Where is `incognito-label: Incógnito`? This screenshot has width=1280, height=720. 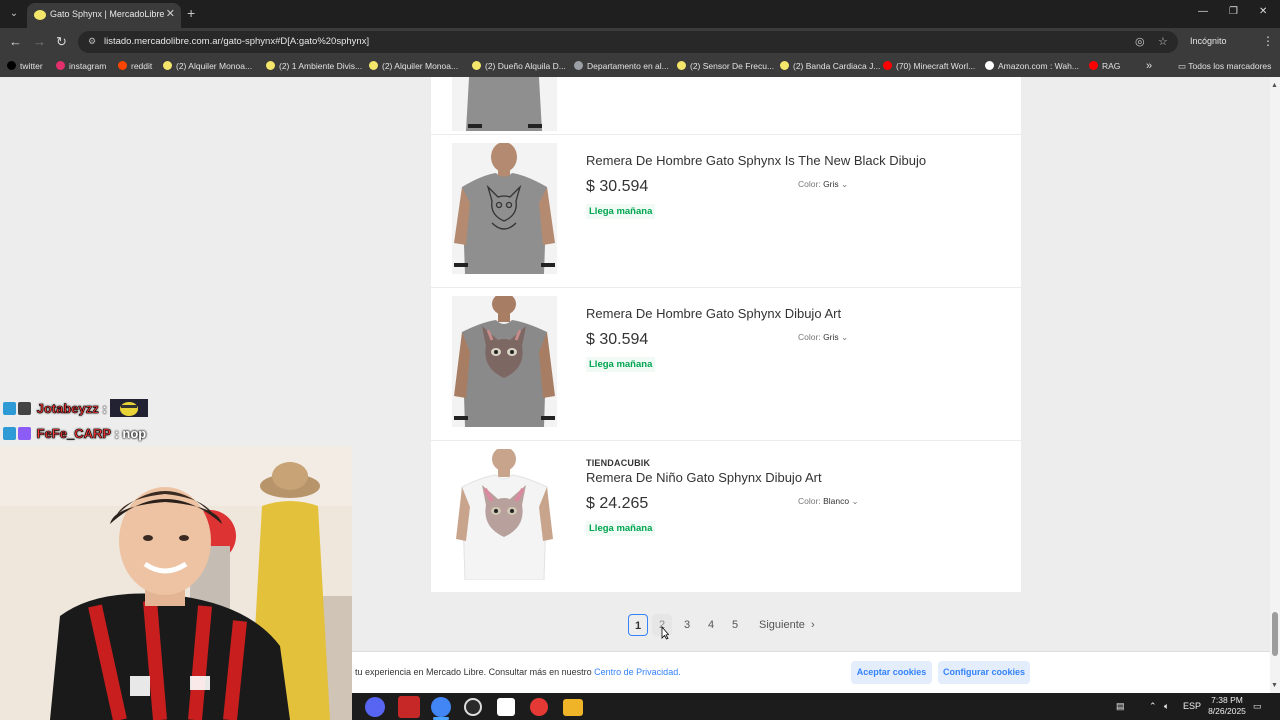 incognito-label: Incógnito is located at coordinates (1208, 41).